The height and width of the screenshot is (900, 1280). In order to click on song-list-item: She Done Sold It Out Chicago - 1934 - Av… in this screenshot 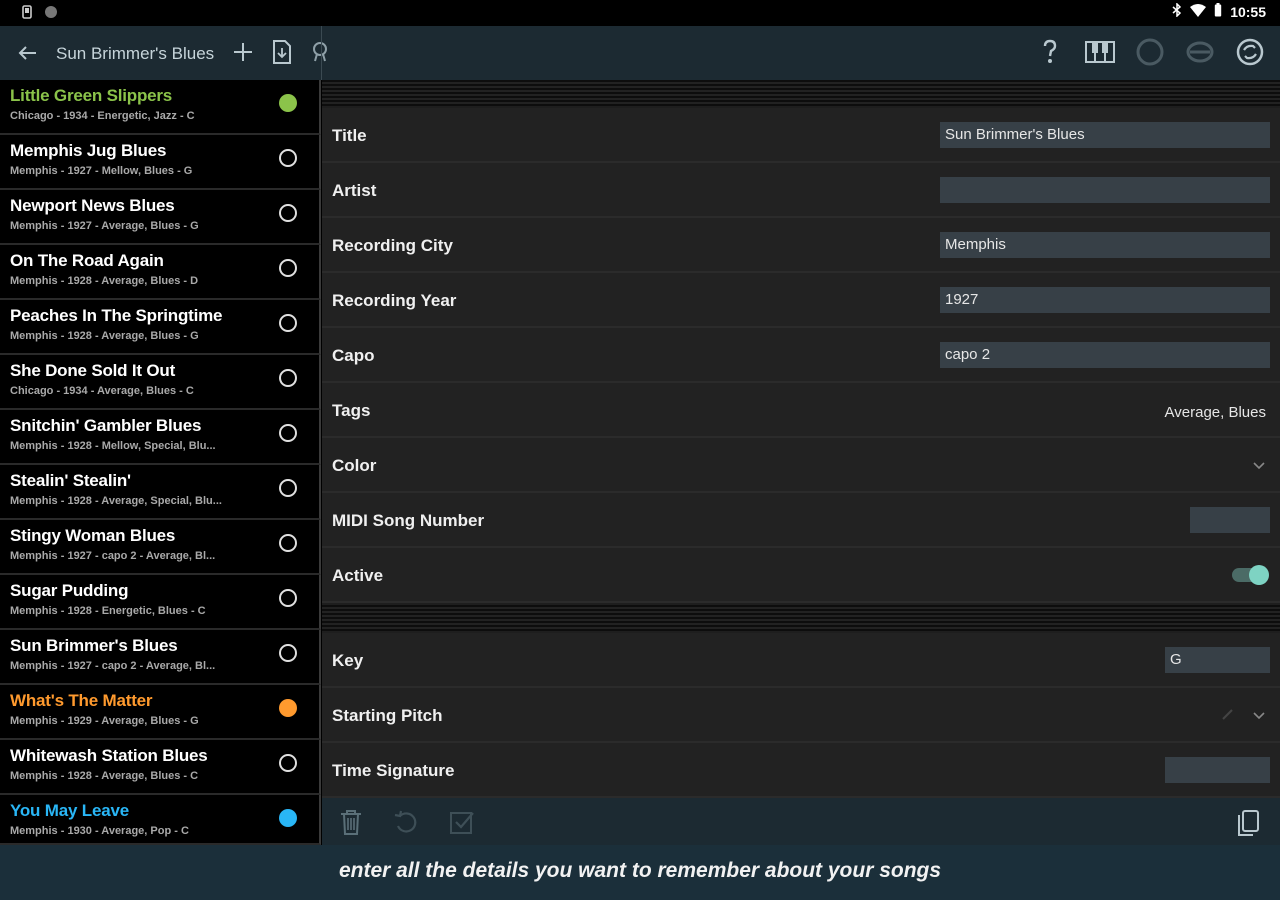, I will do `click(160, 382)`.